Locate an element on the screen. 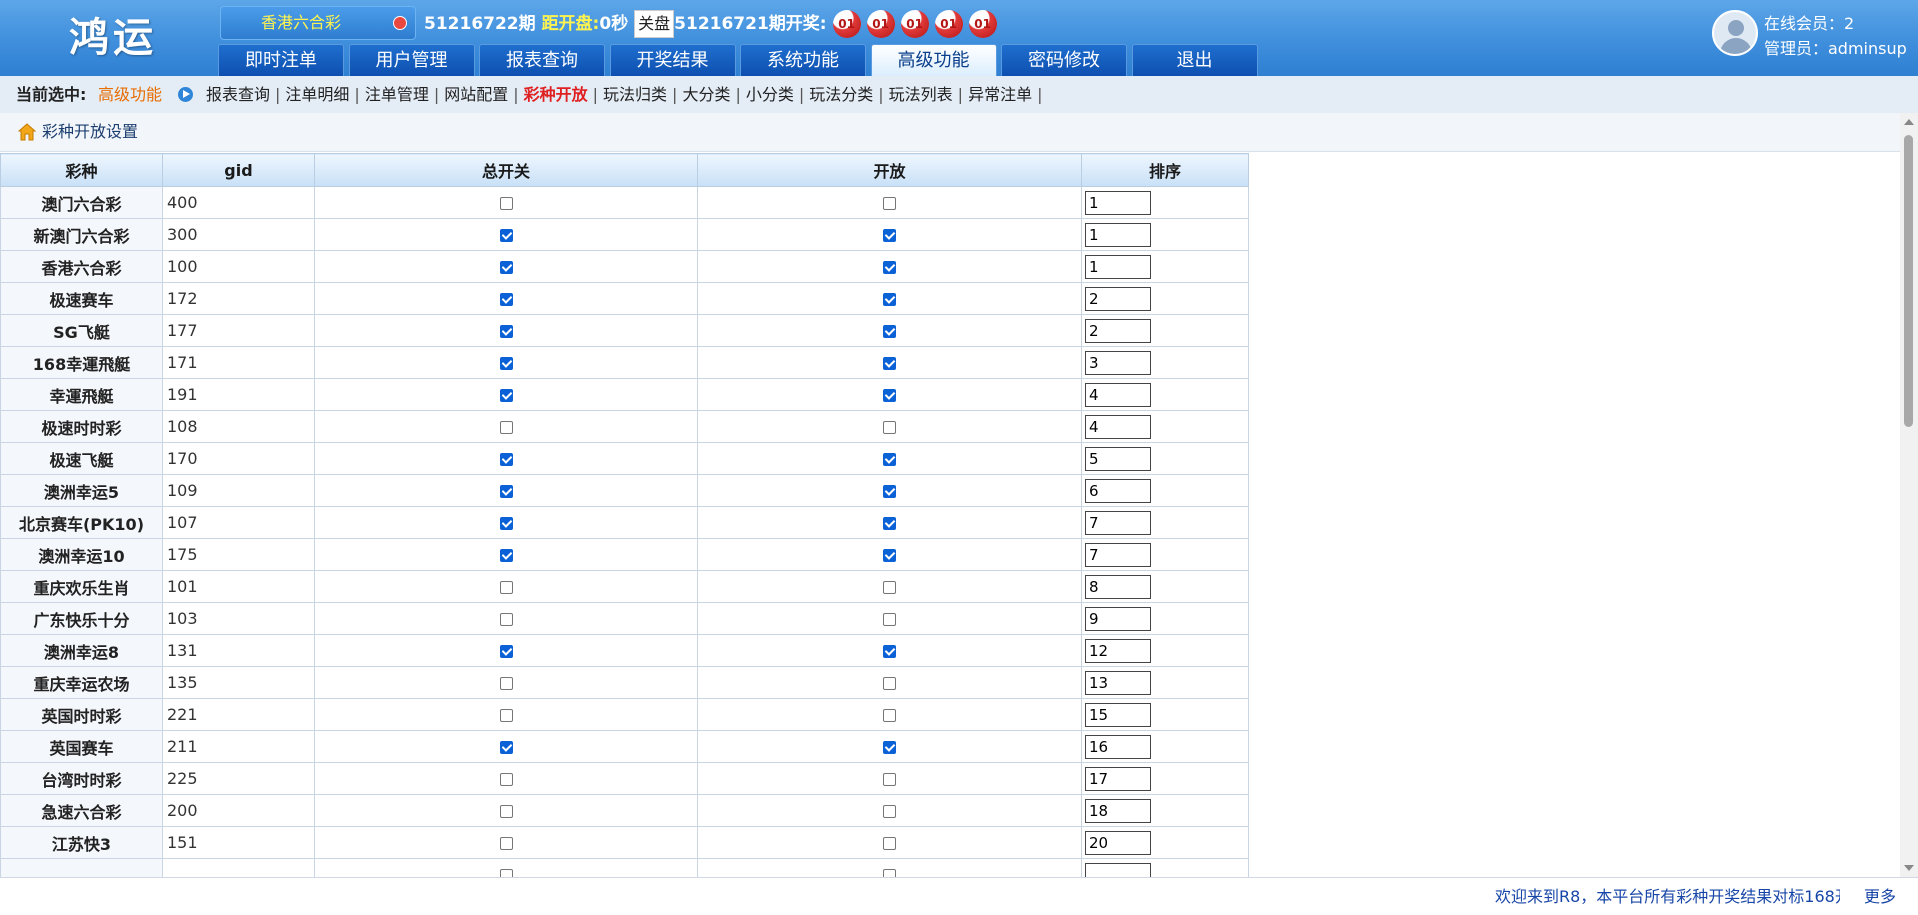 This screenshot has width=1918, height=915. sub-nav-link: 注单管理 is located at coordinates (397, 94).